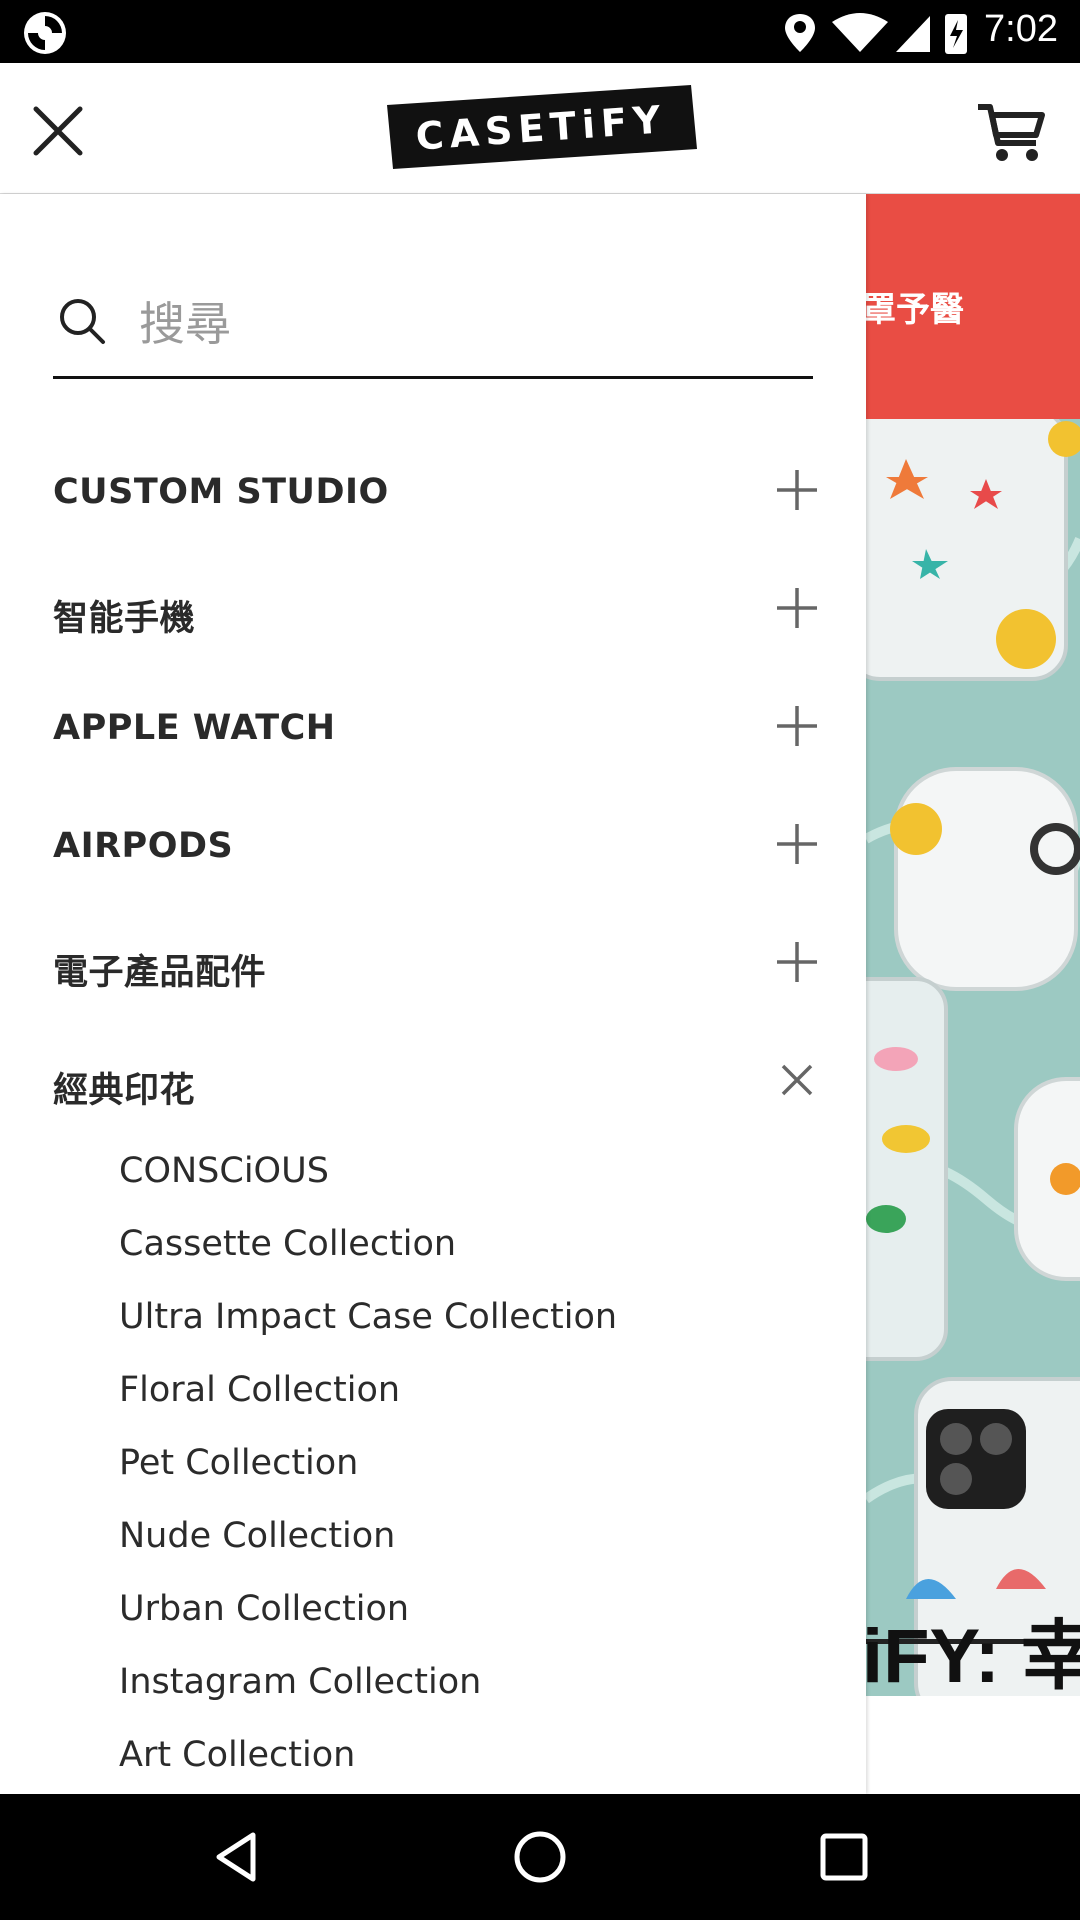  I want to click on submenu-item: Ultra Impact Case Collection, so click(469, 1328).